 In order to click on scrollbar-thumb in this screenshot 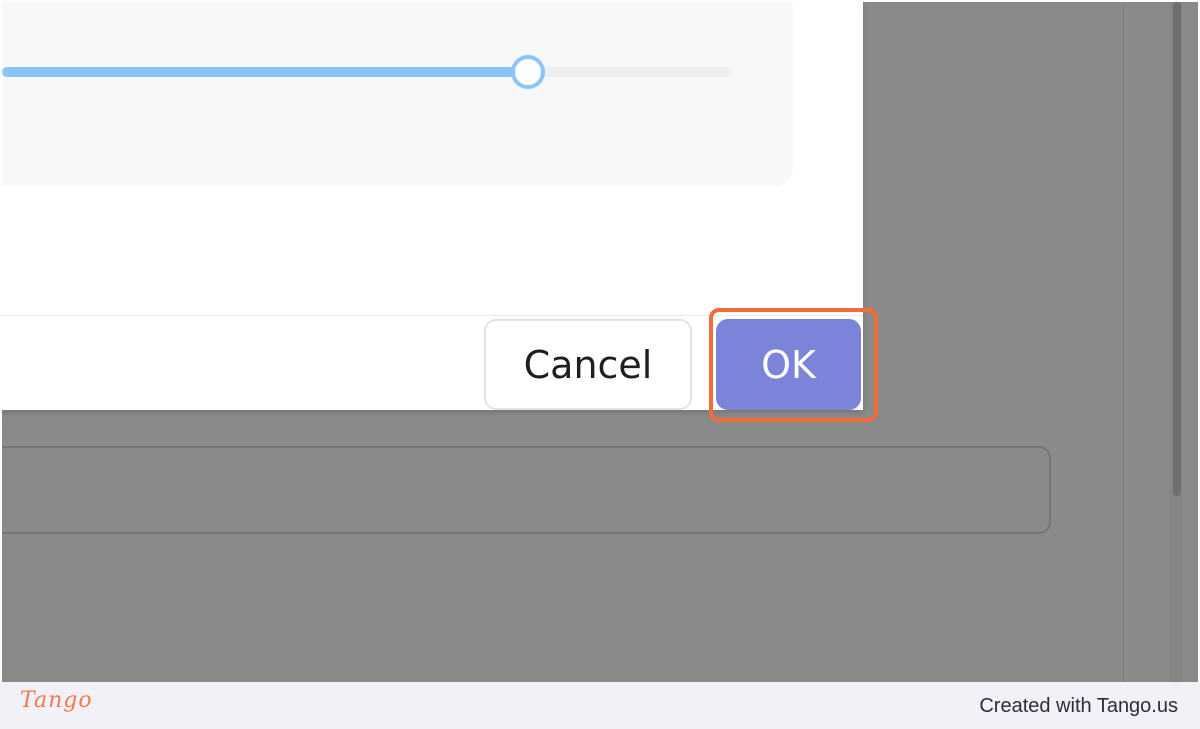, I will do `click(1177, 249)`.